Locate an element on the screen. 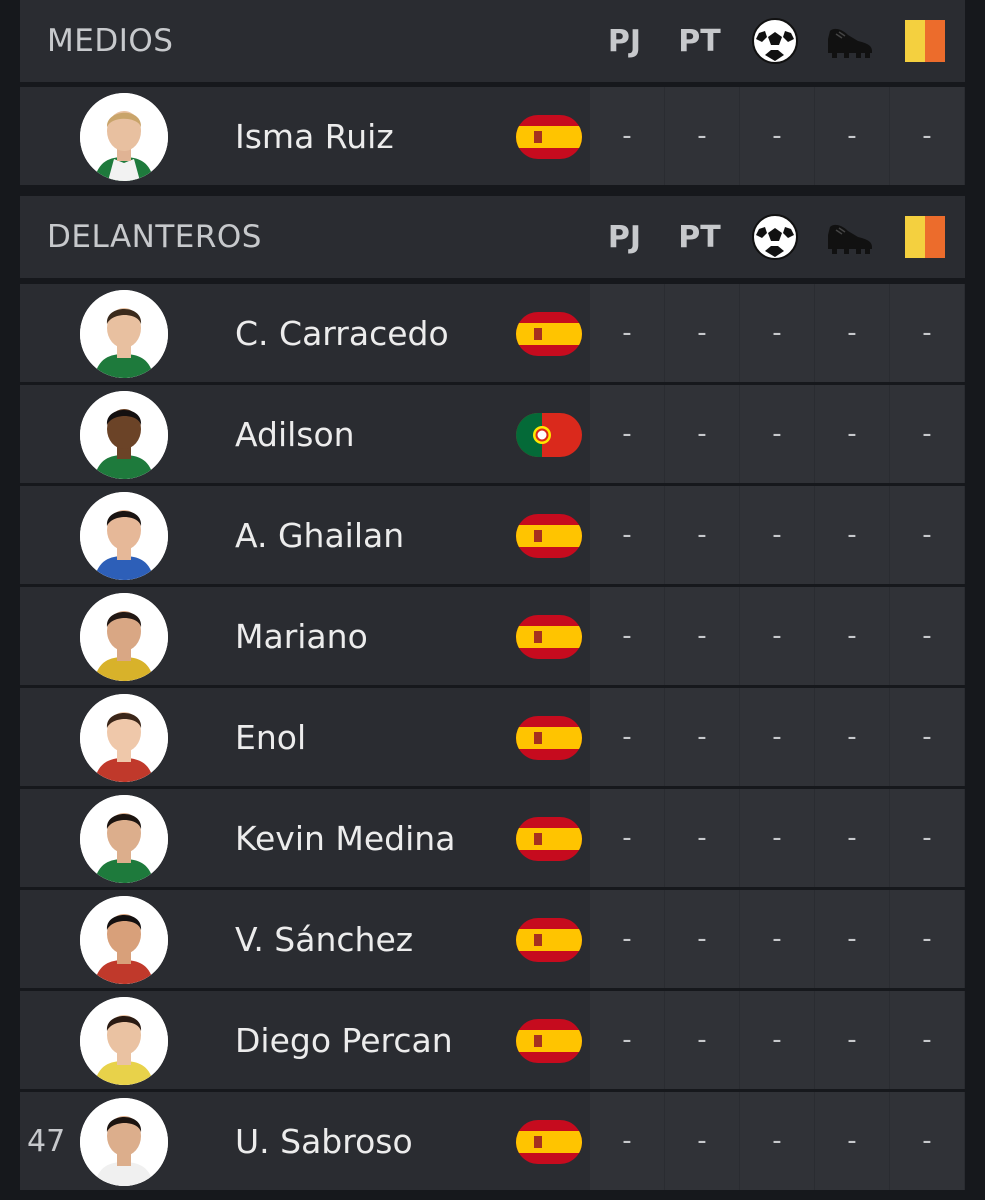 This screenshot has width=985, height=1200. player-row: Kevin Medina - - - - - is located at coordinates (492, 838).